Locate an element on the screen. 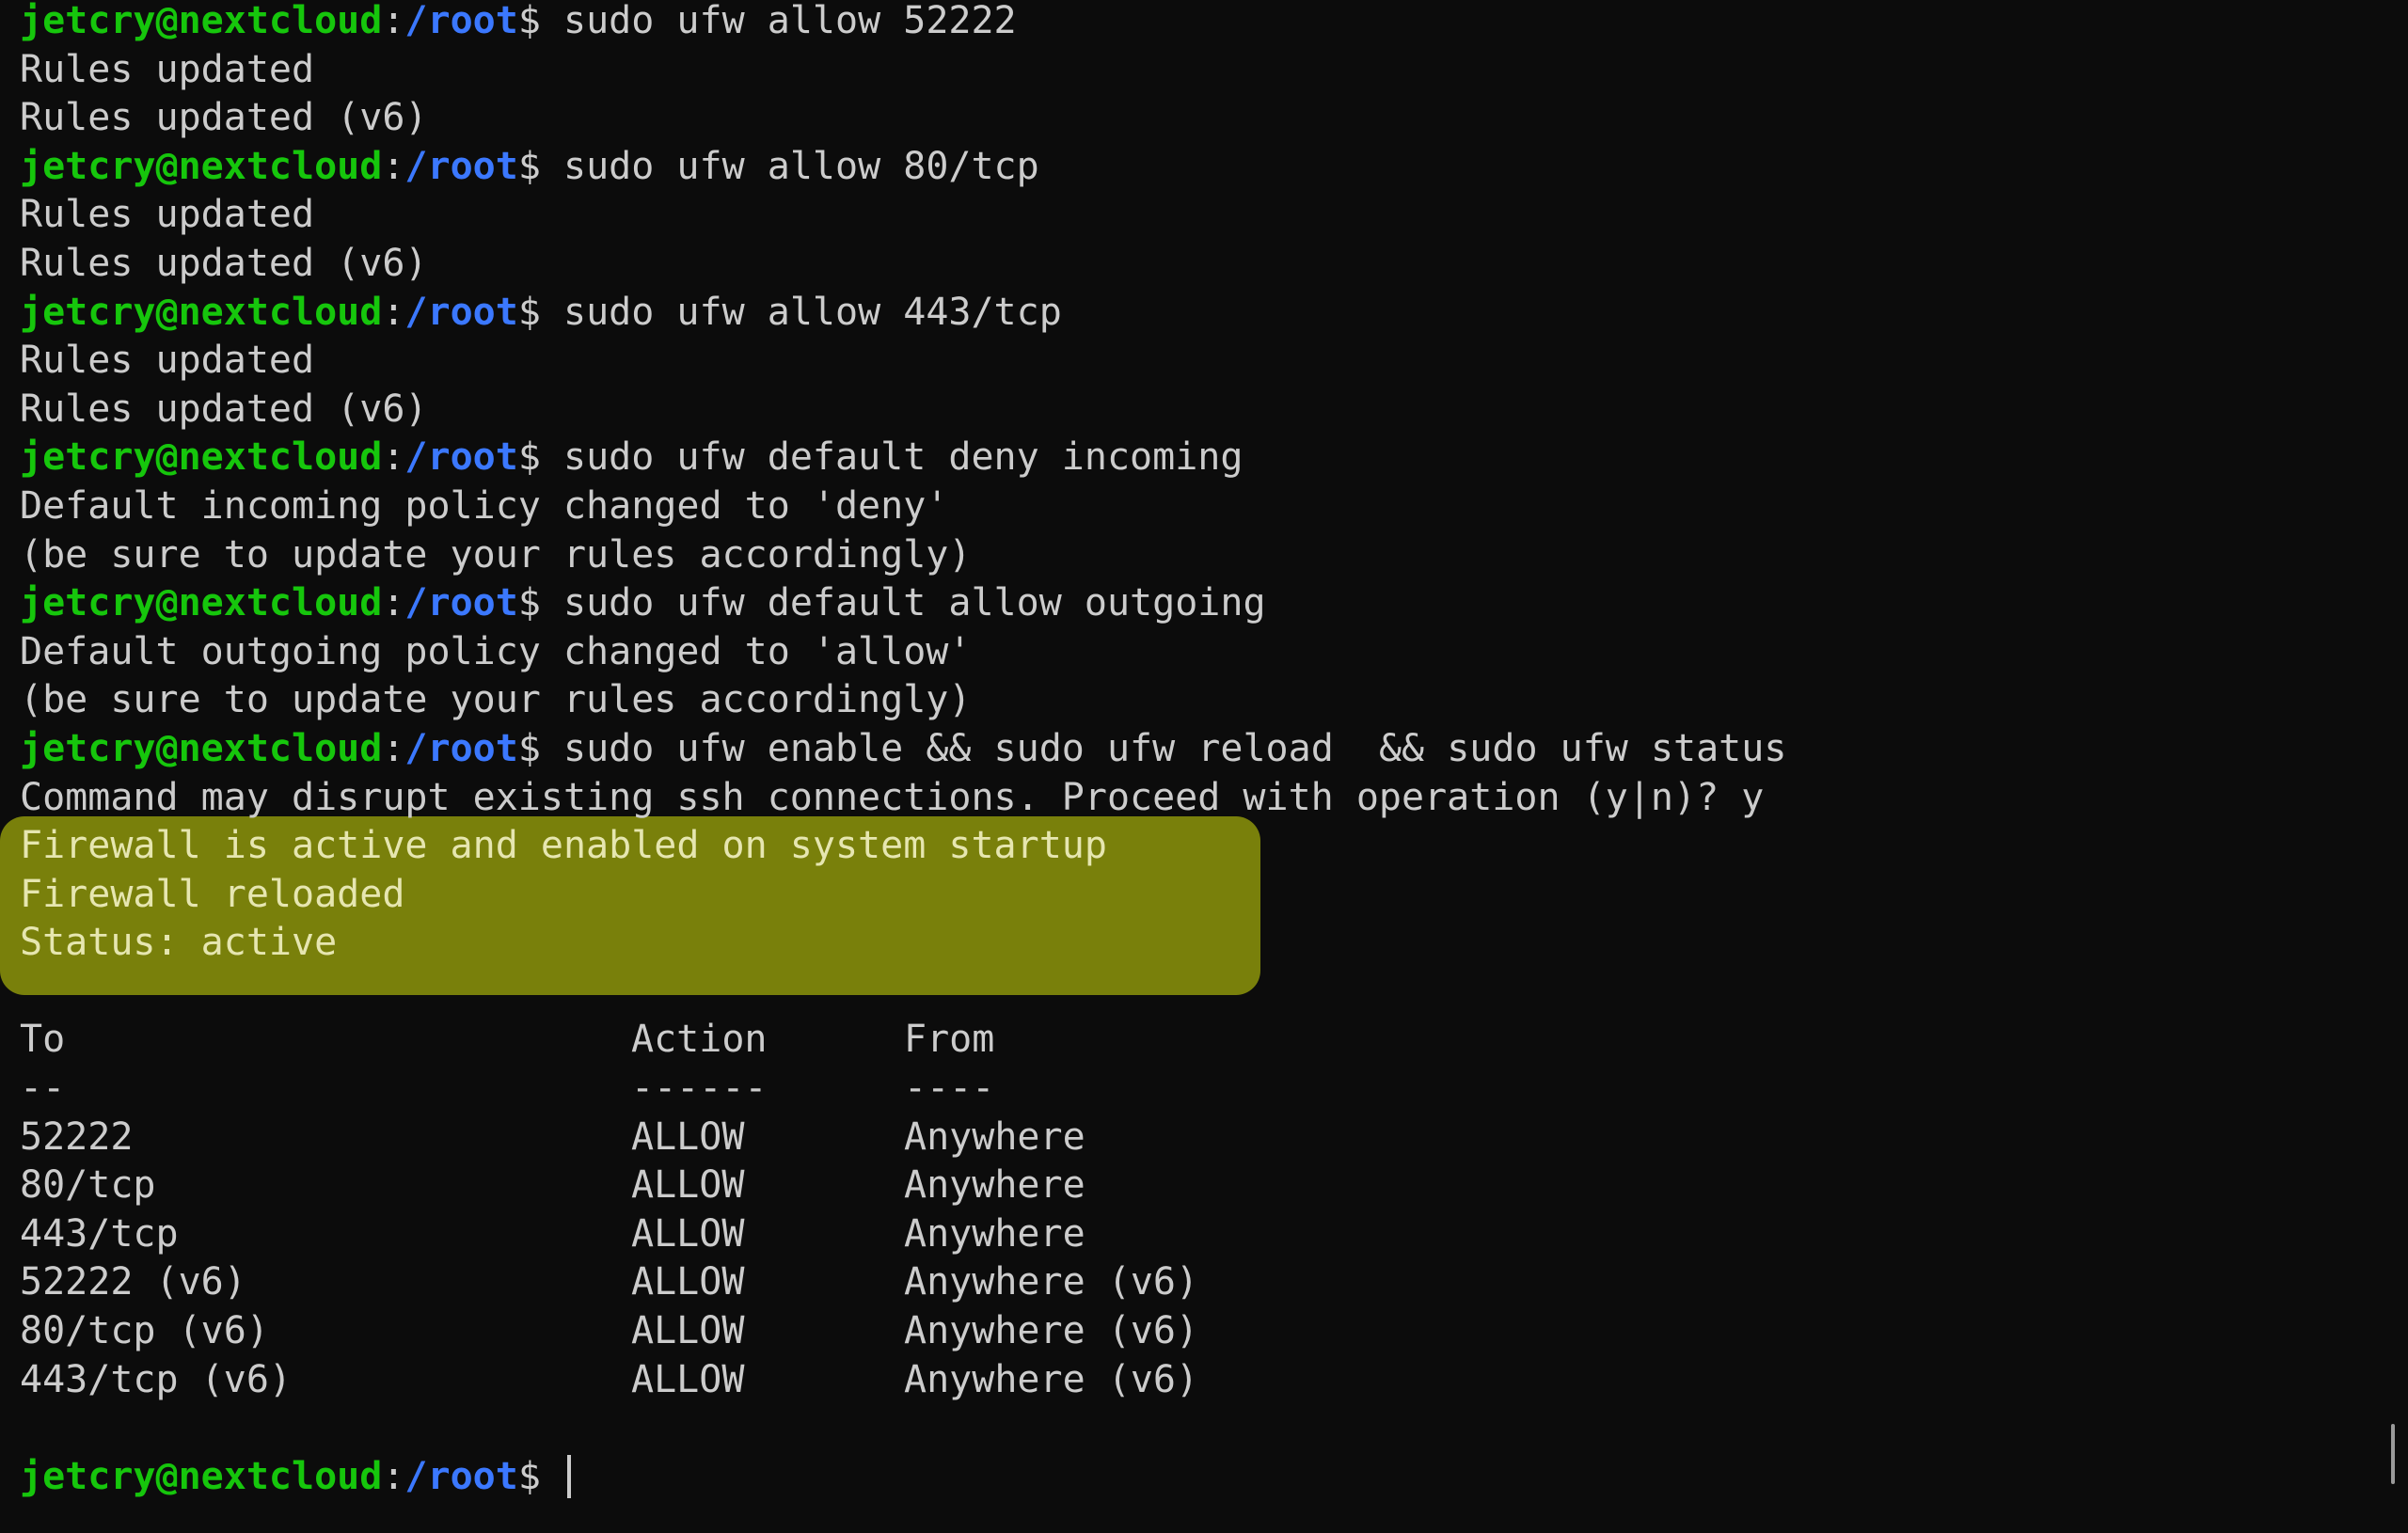  rule-from: ---- is located at coordinates (950, 1089).